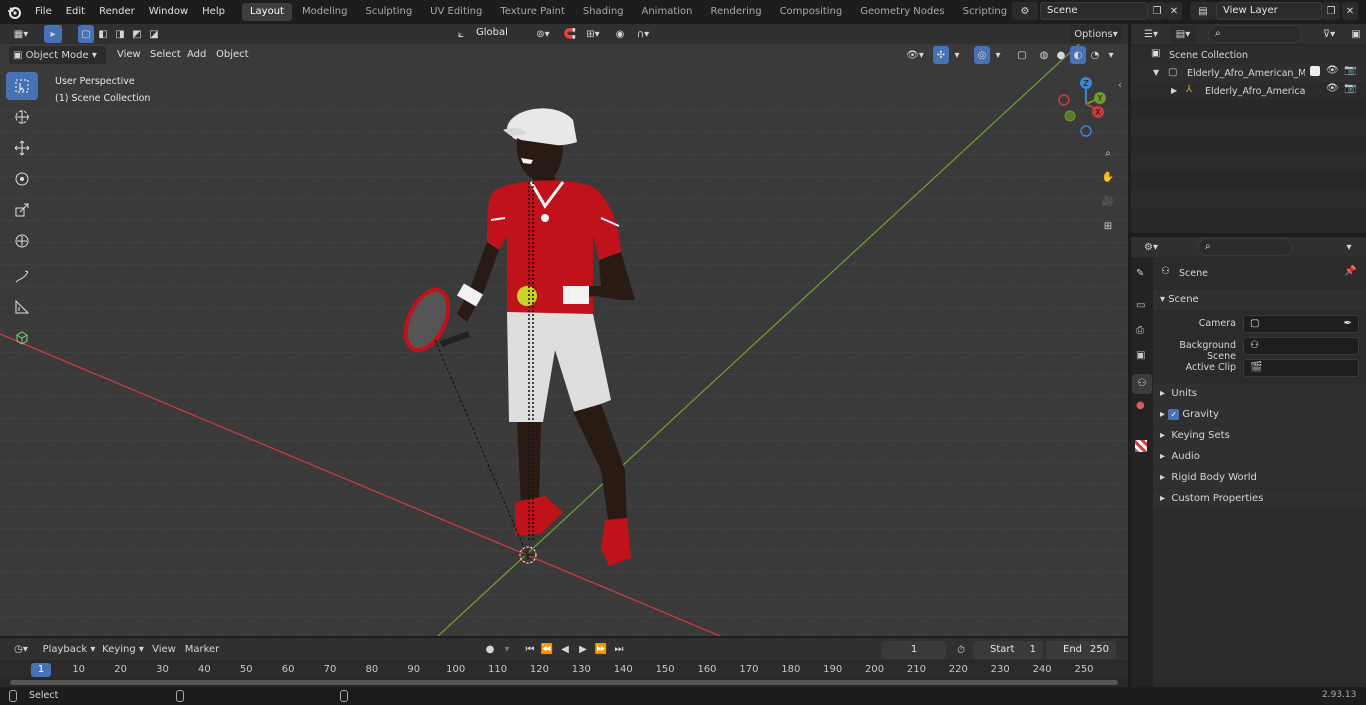 The width and height of the screenshot is (1366, 705). What do you see at coordinates (86, 34) in the screenshot?
I see `mode-new-icon: ▢` at bounding box center [86, 34].